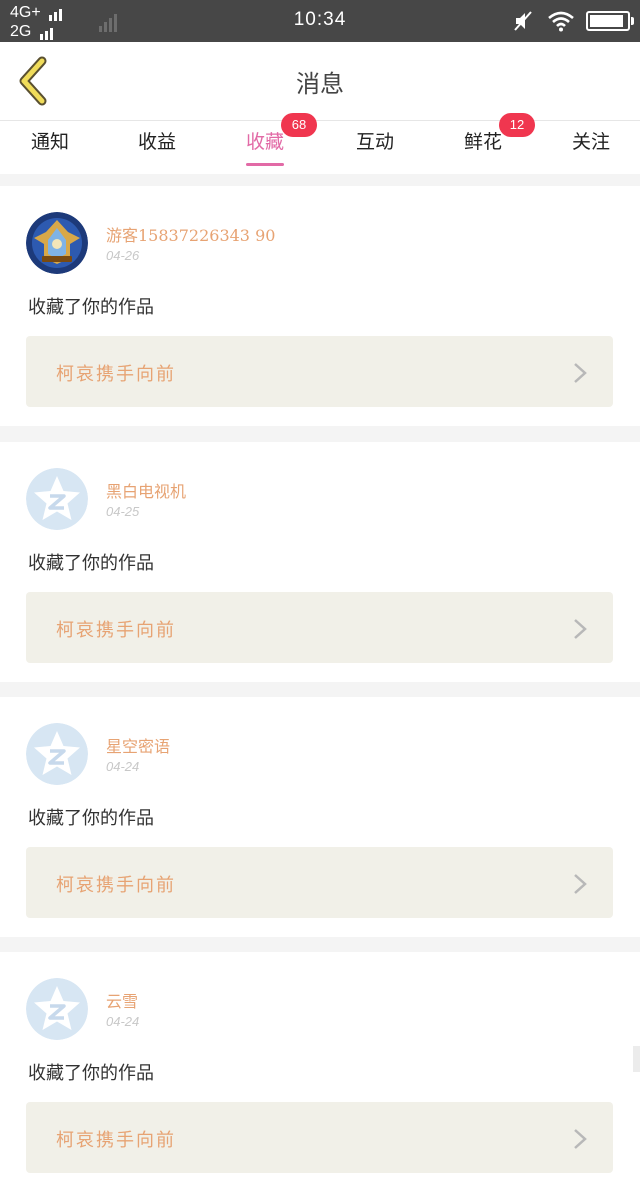  I want to click on battery-icon, so click(610, 21).